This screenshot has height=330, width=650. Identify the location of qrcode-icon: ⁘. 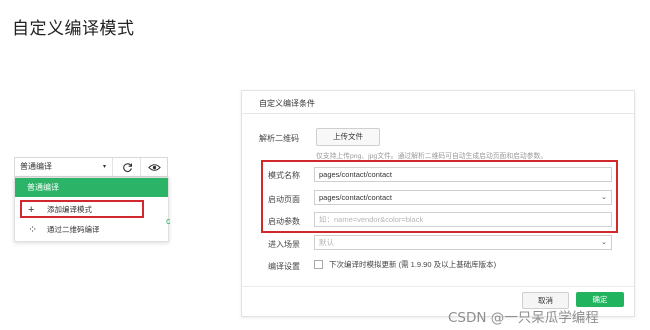
(33, 230).